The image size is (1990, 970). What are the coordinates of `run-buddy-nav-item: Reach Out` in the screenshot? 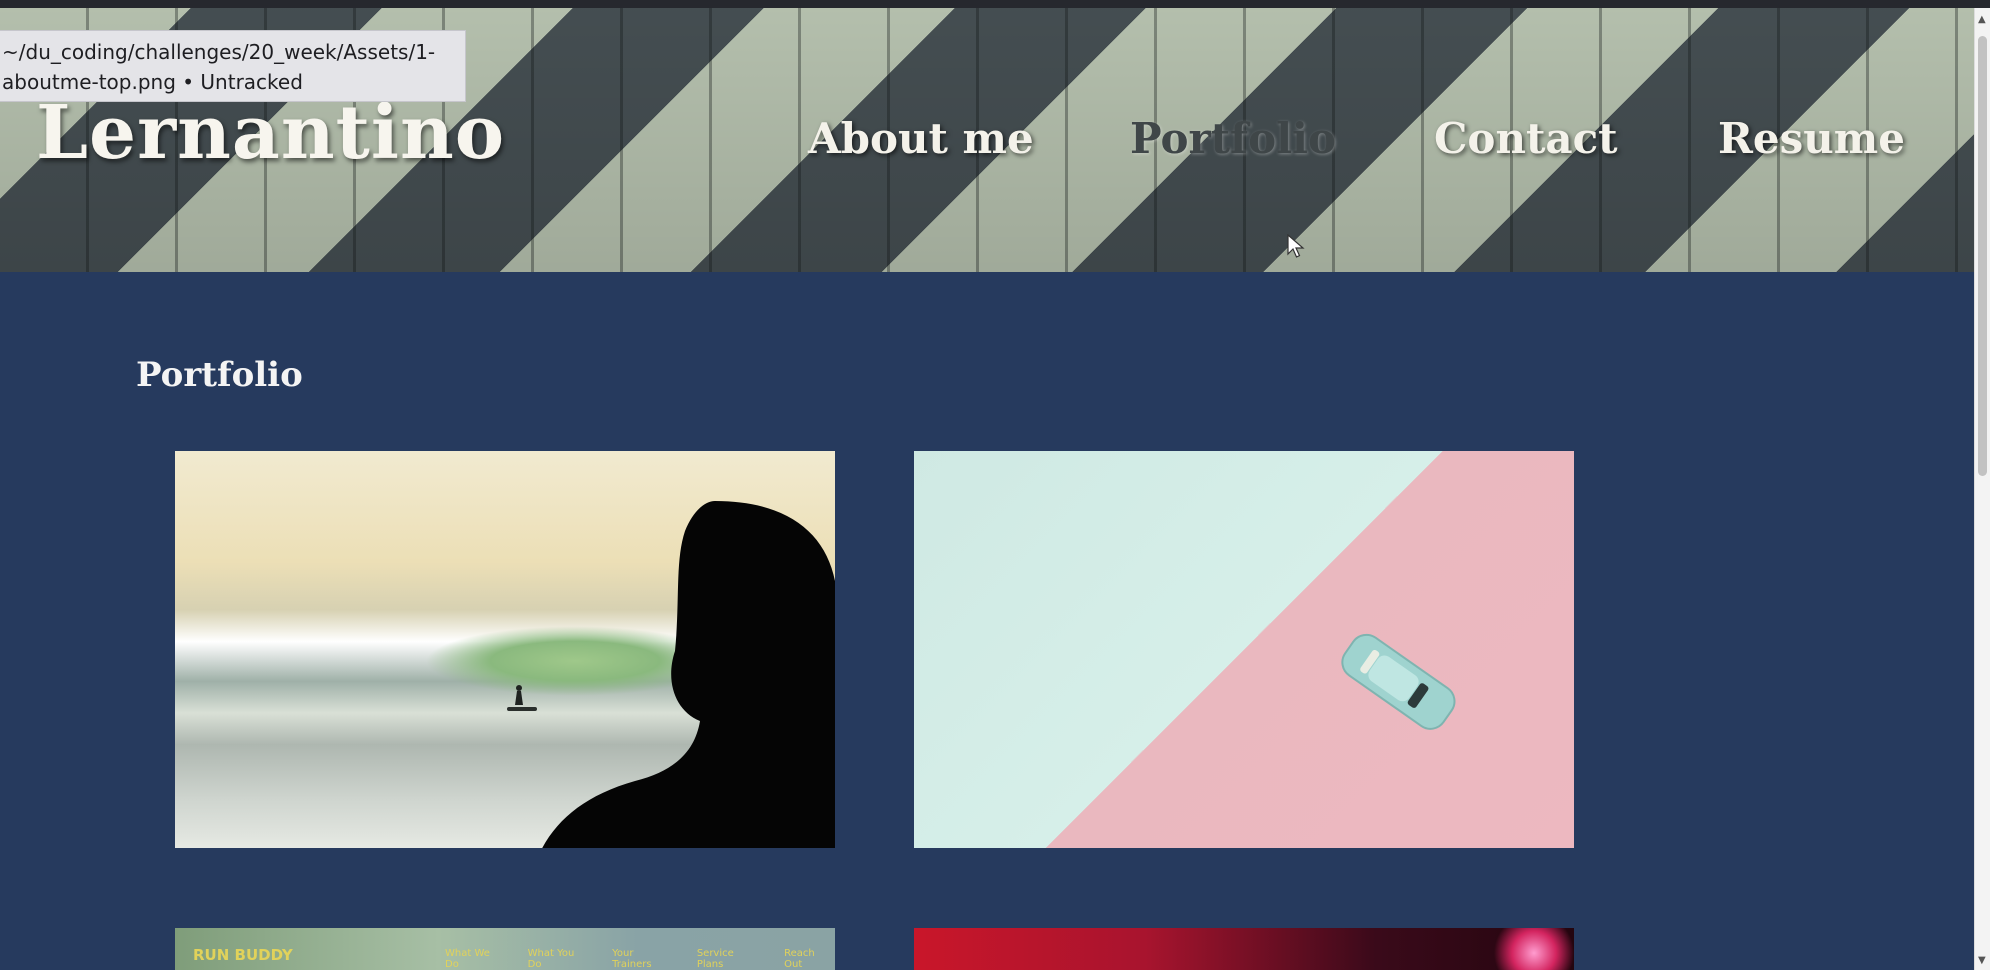 It's located at (799, 959).